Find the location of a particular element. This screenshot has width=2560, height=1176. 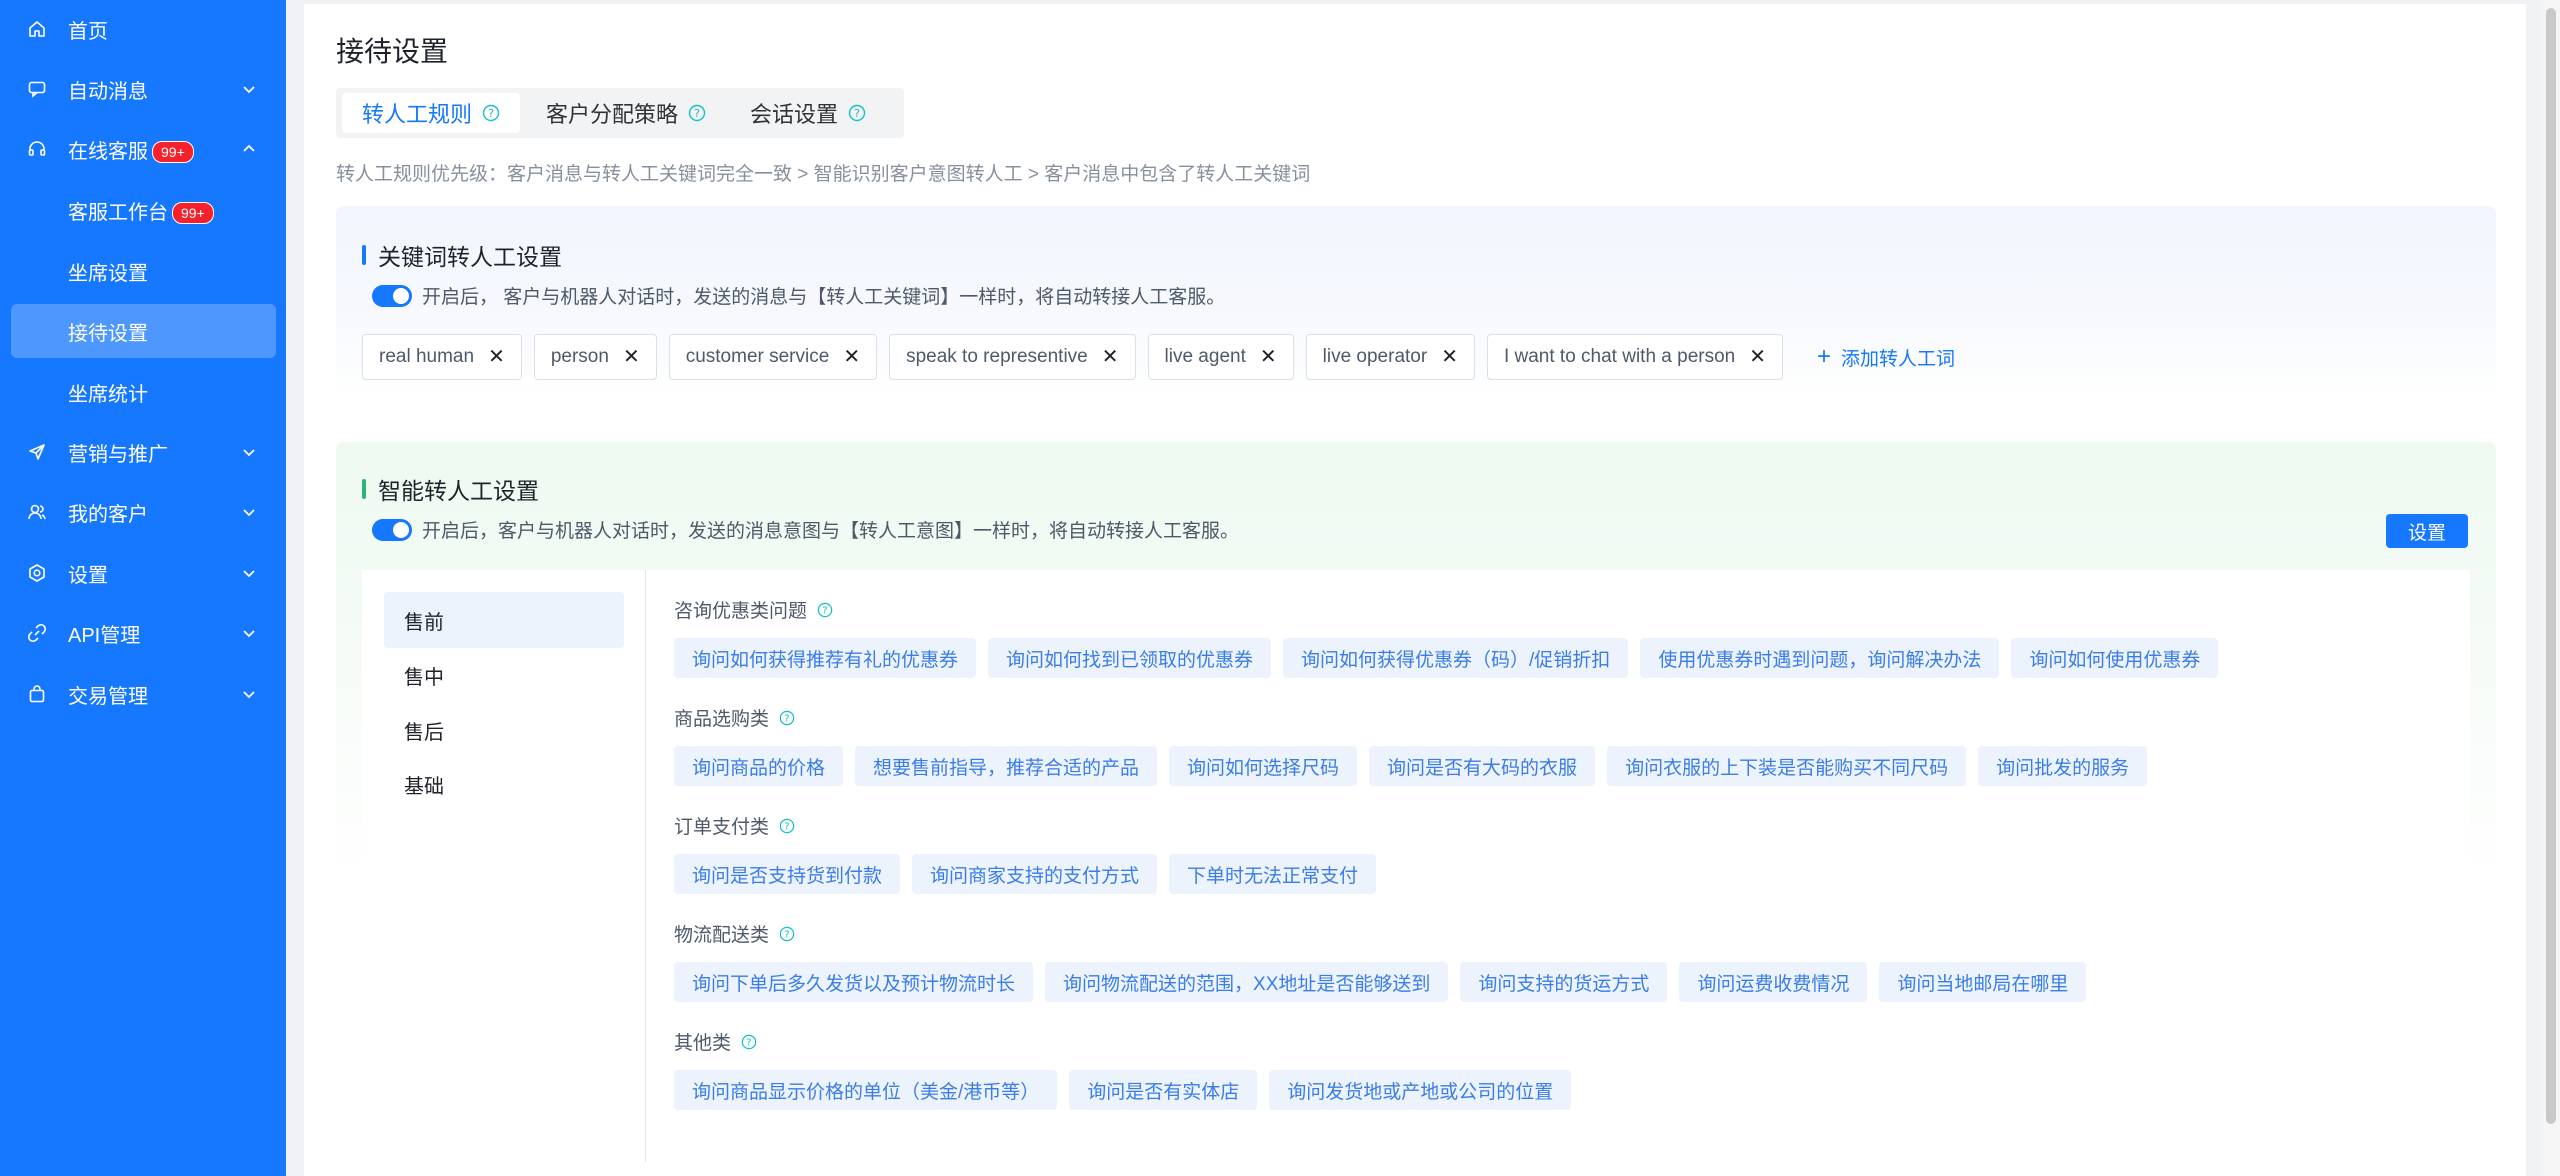

bag-icon is located at coordinates (37, 694).